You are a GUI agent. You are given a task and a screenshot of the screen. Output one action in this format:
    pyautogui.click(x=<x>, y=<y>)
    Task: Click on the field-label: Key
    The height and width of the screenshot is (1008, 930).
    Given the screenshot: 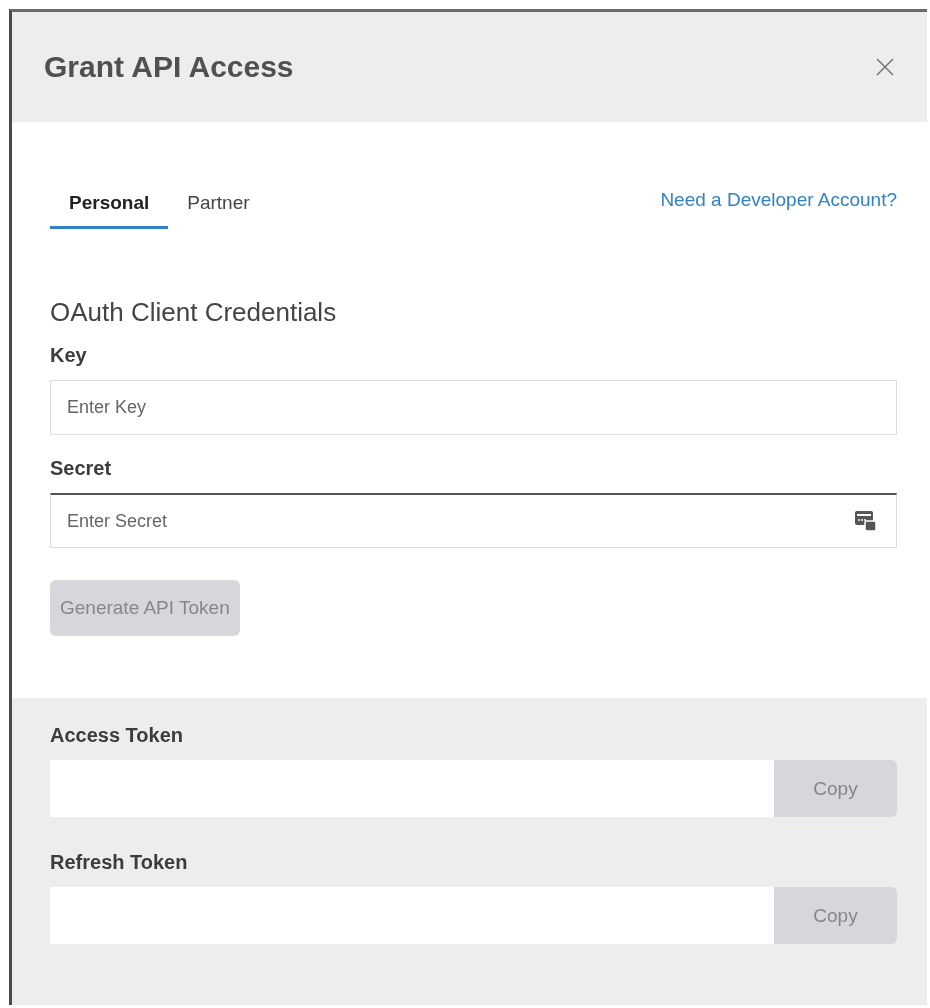 What is the action you would take?
    pyautogui.click(x=69, y=355)
    